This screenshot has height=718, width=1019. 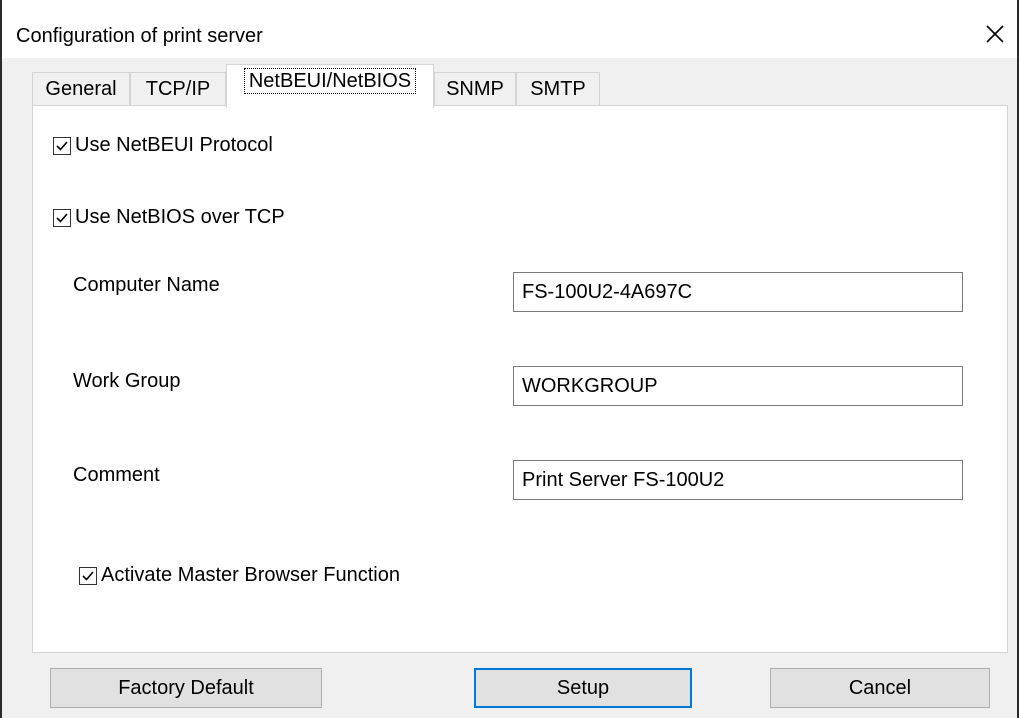 What do you see at coordinates (186, 688) in the screenshot?
I see `factory-default-button: Factory Default` at bounding box center [186, 688].